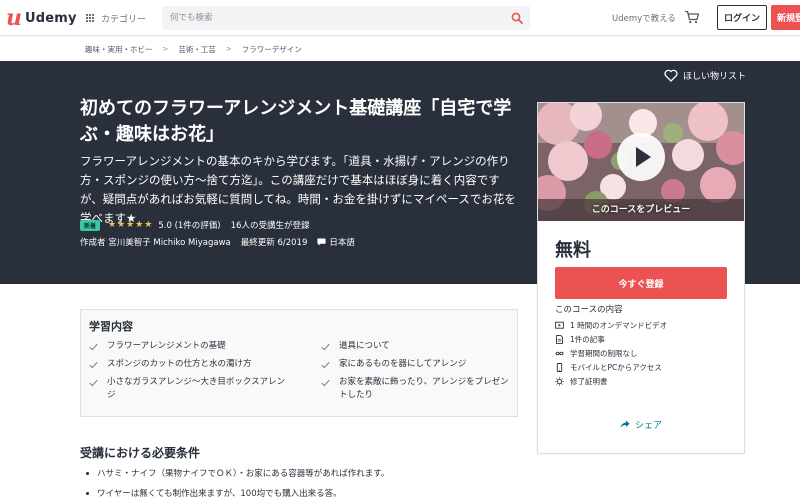  I want to click on learn-text: お家を素敵に飾ったり、アレンジをプレゼントしたり, so click(424, 388).